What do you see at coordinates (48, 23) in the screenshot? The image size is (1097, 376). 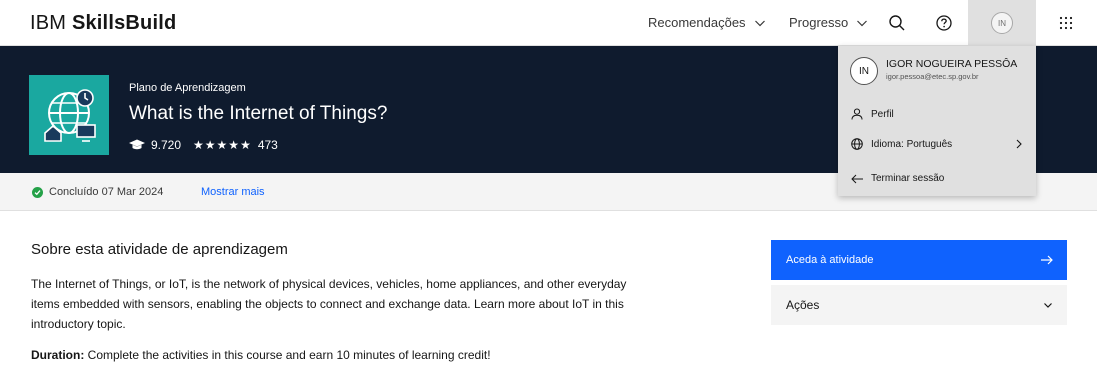 I see `brand-ibm: IBM` at bounding box center [48, 23].